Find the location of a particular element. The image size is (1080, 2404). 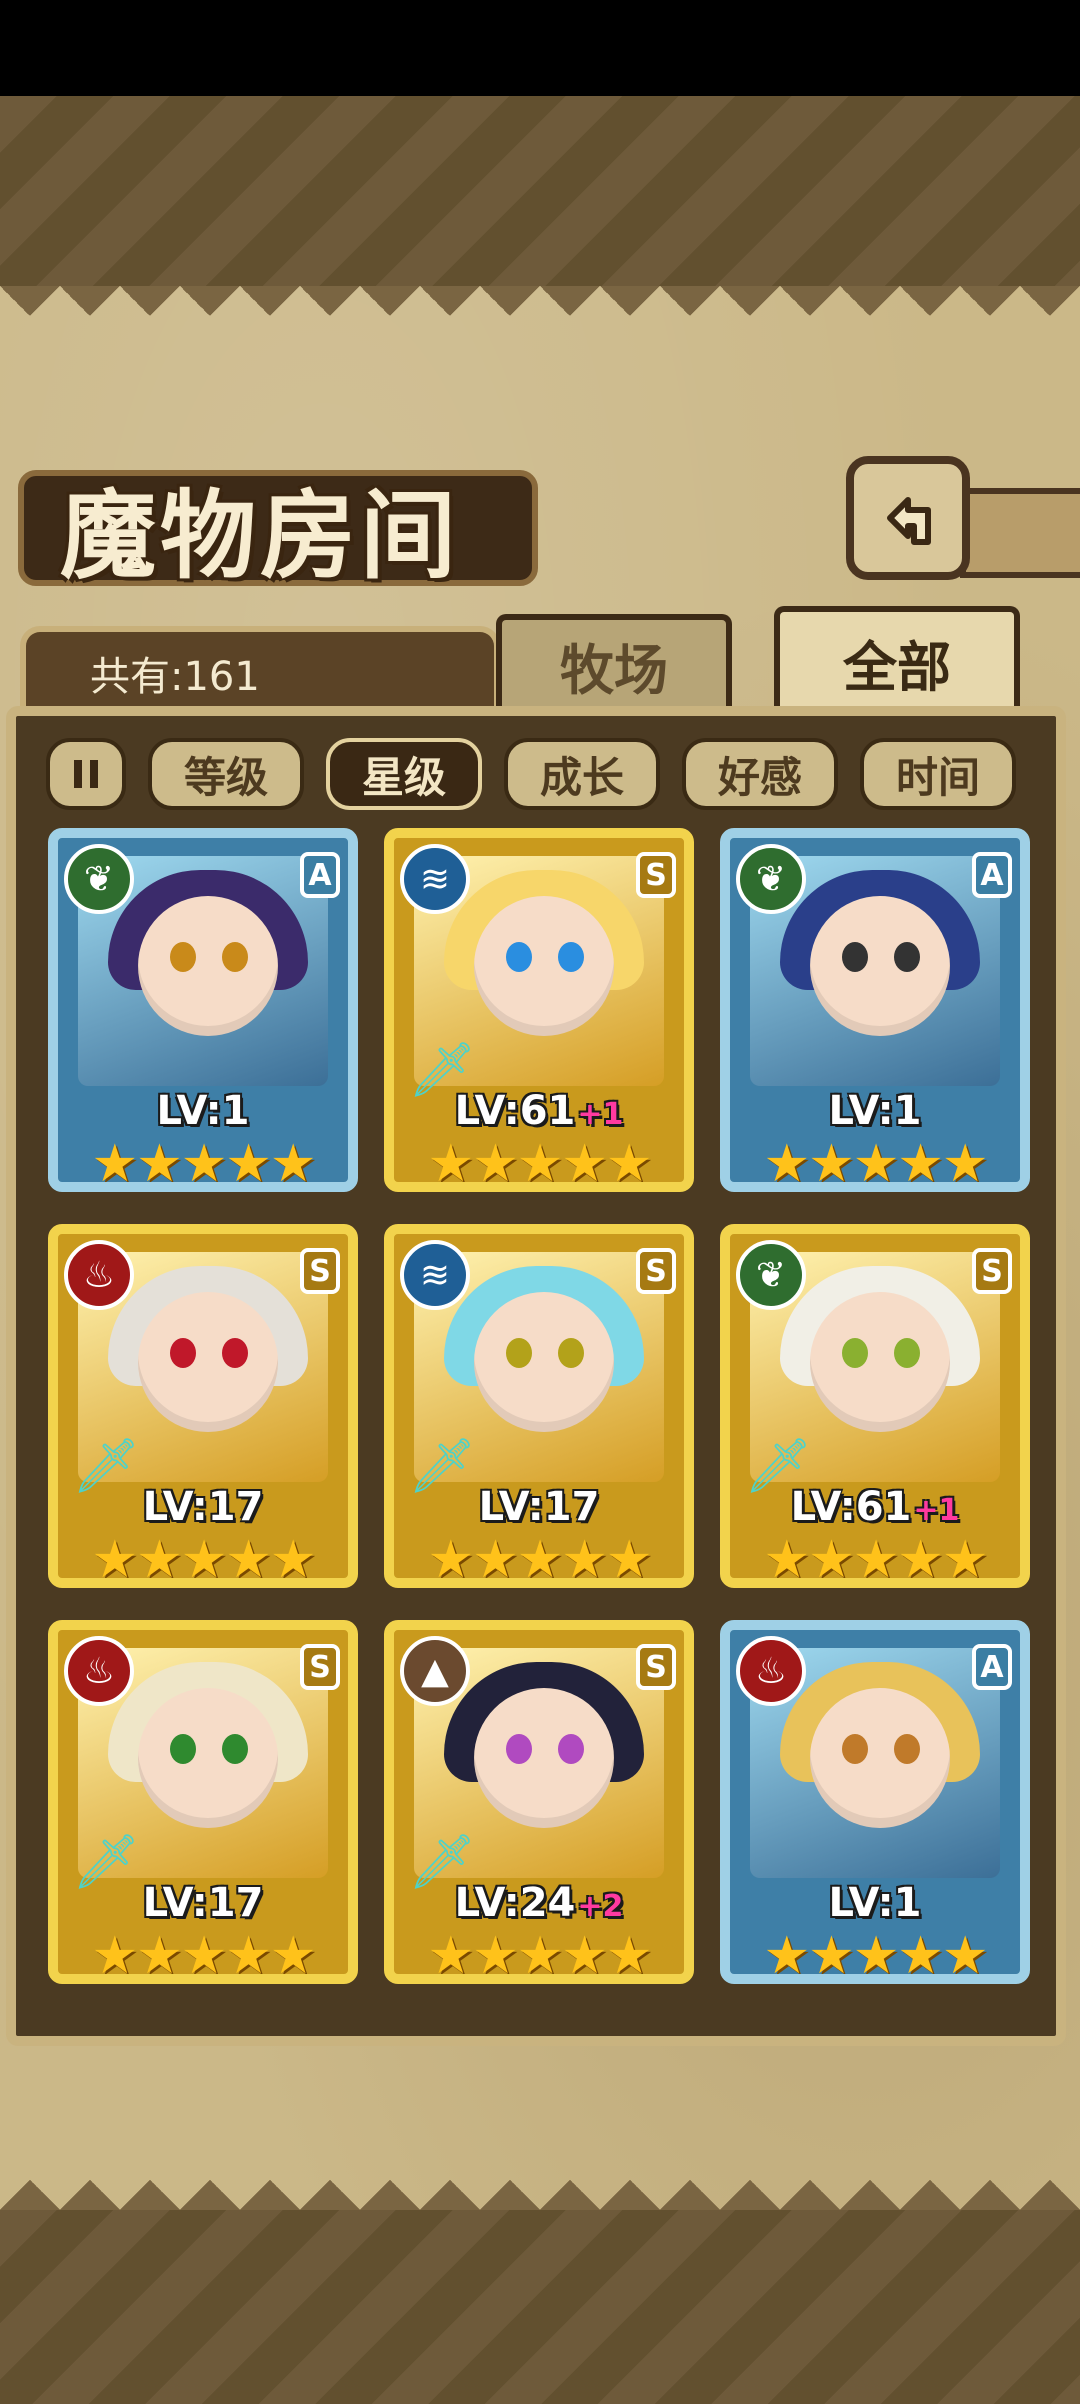

sort-growth-button: 成长 is located at coordinates (582, 774).